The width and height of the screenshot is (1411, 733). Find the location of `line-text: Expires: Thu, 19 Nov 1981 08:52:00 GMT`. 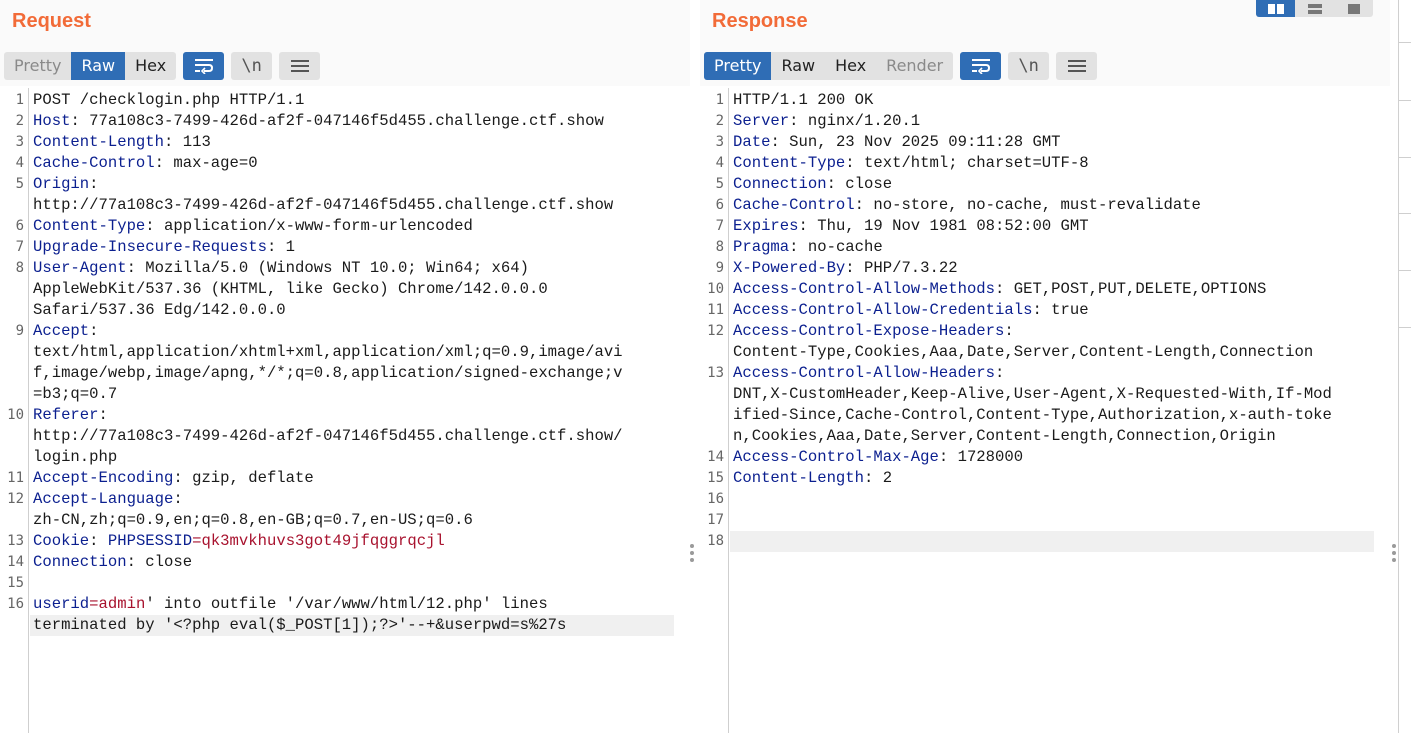

line-text: Expires: Thu, 19 Nov 1981 08:52:00 GMT is located at coordinates (911, 226).